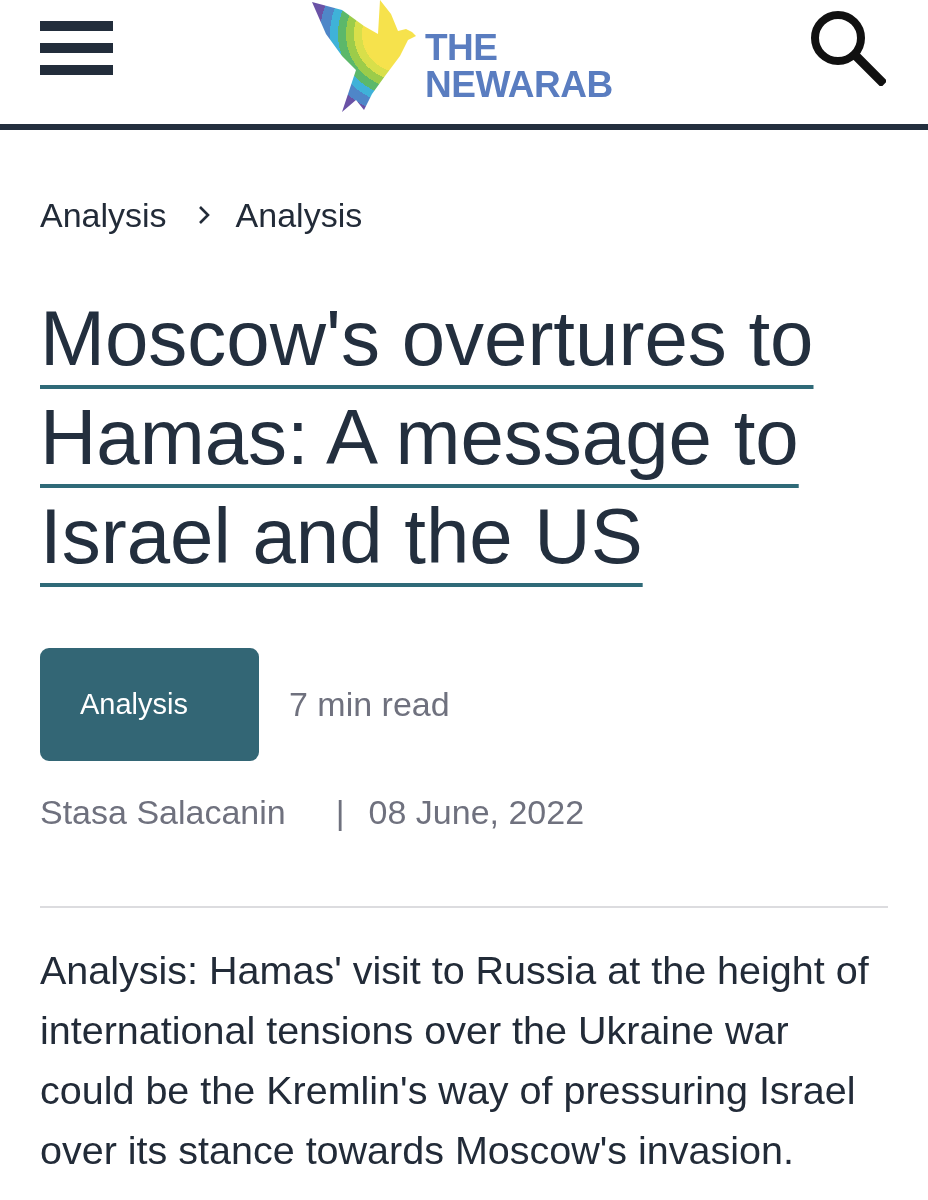 The height and width of the screenshot is (1200, 928). I want to click on bird-logo-icon, so click(364, 56).